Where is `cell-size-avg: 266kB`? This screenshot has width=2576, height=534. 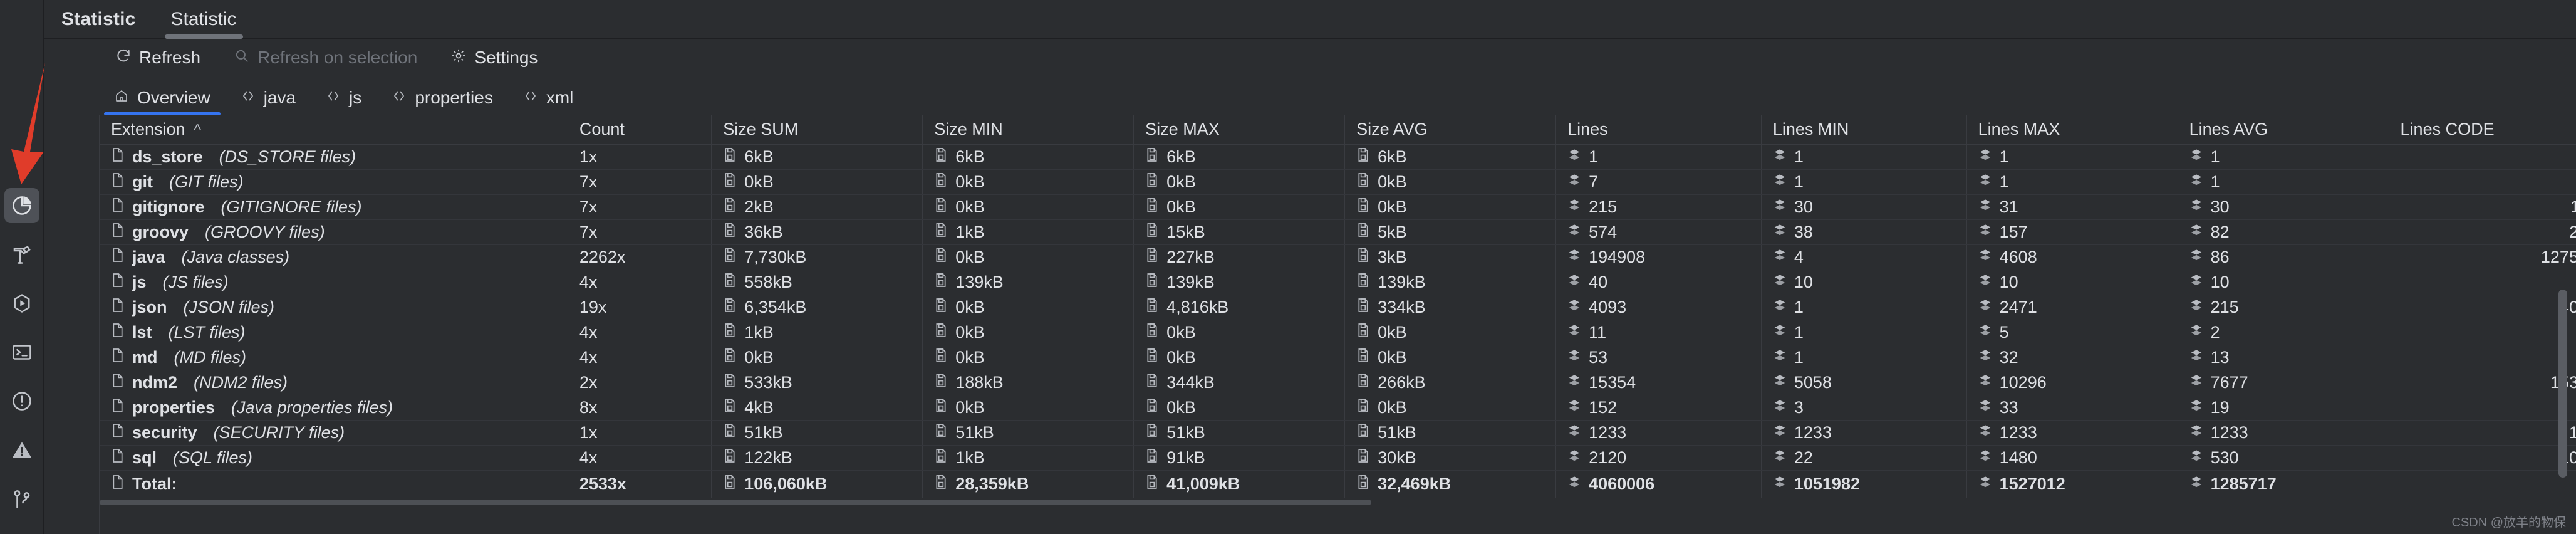 cell-size-avg: 266kB is located at coordinates (1450, 382).